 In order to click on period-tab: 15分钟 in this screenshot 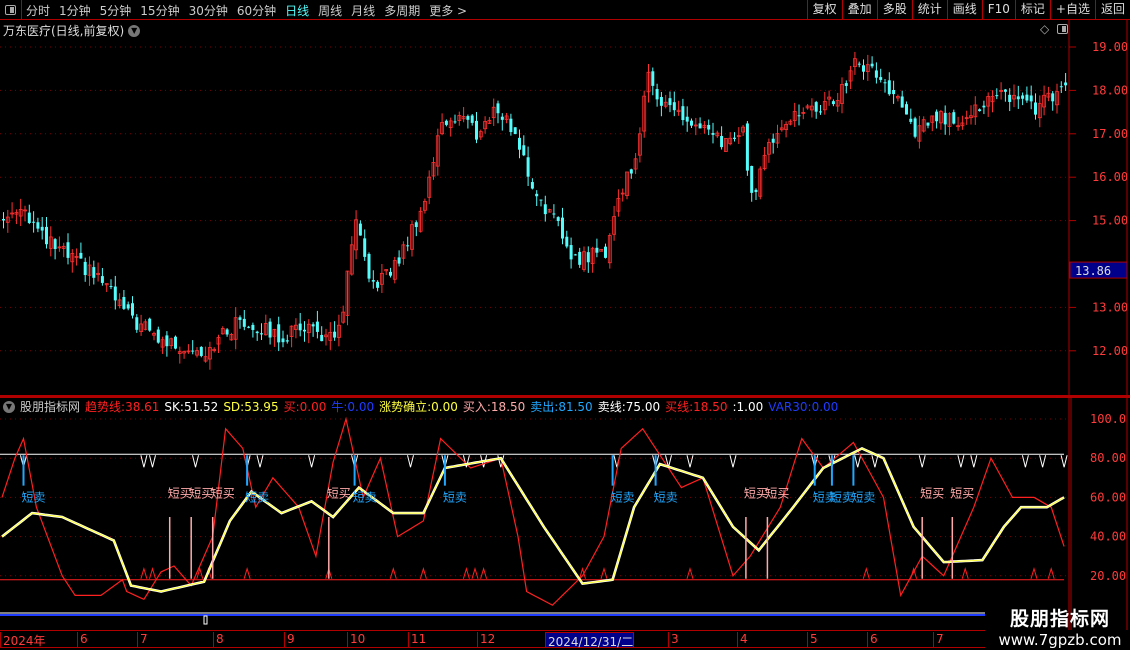, I will do `click(159, 10)`.